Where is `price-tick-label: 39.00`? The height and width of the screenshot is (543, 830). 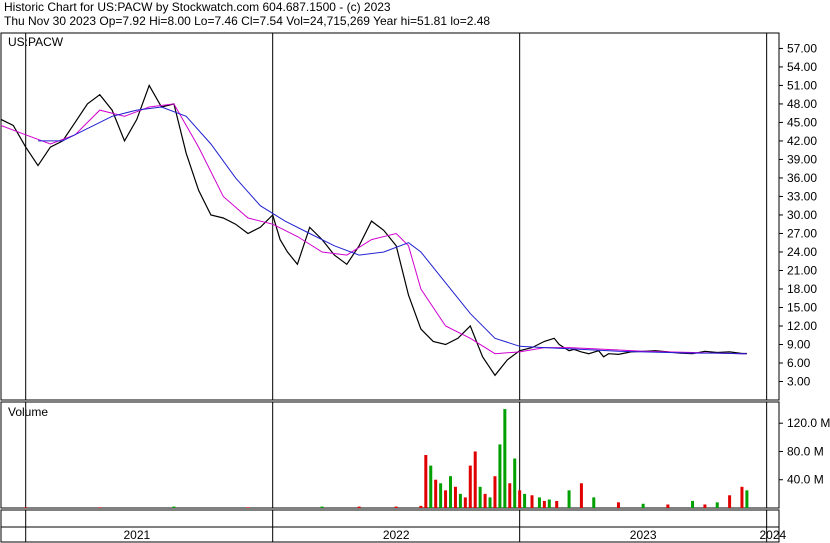
price-tick-label: 39.00 is located at coordinates (802, 159).